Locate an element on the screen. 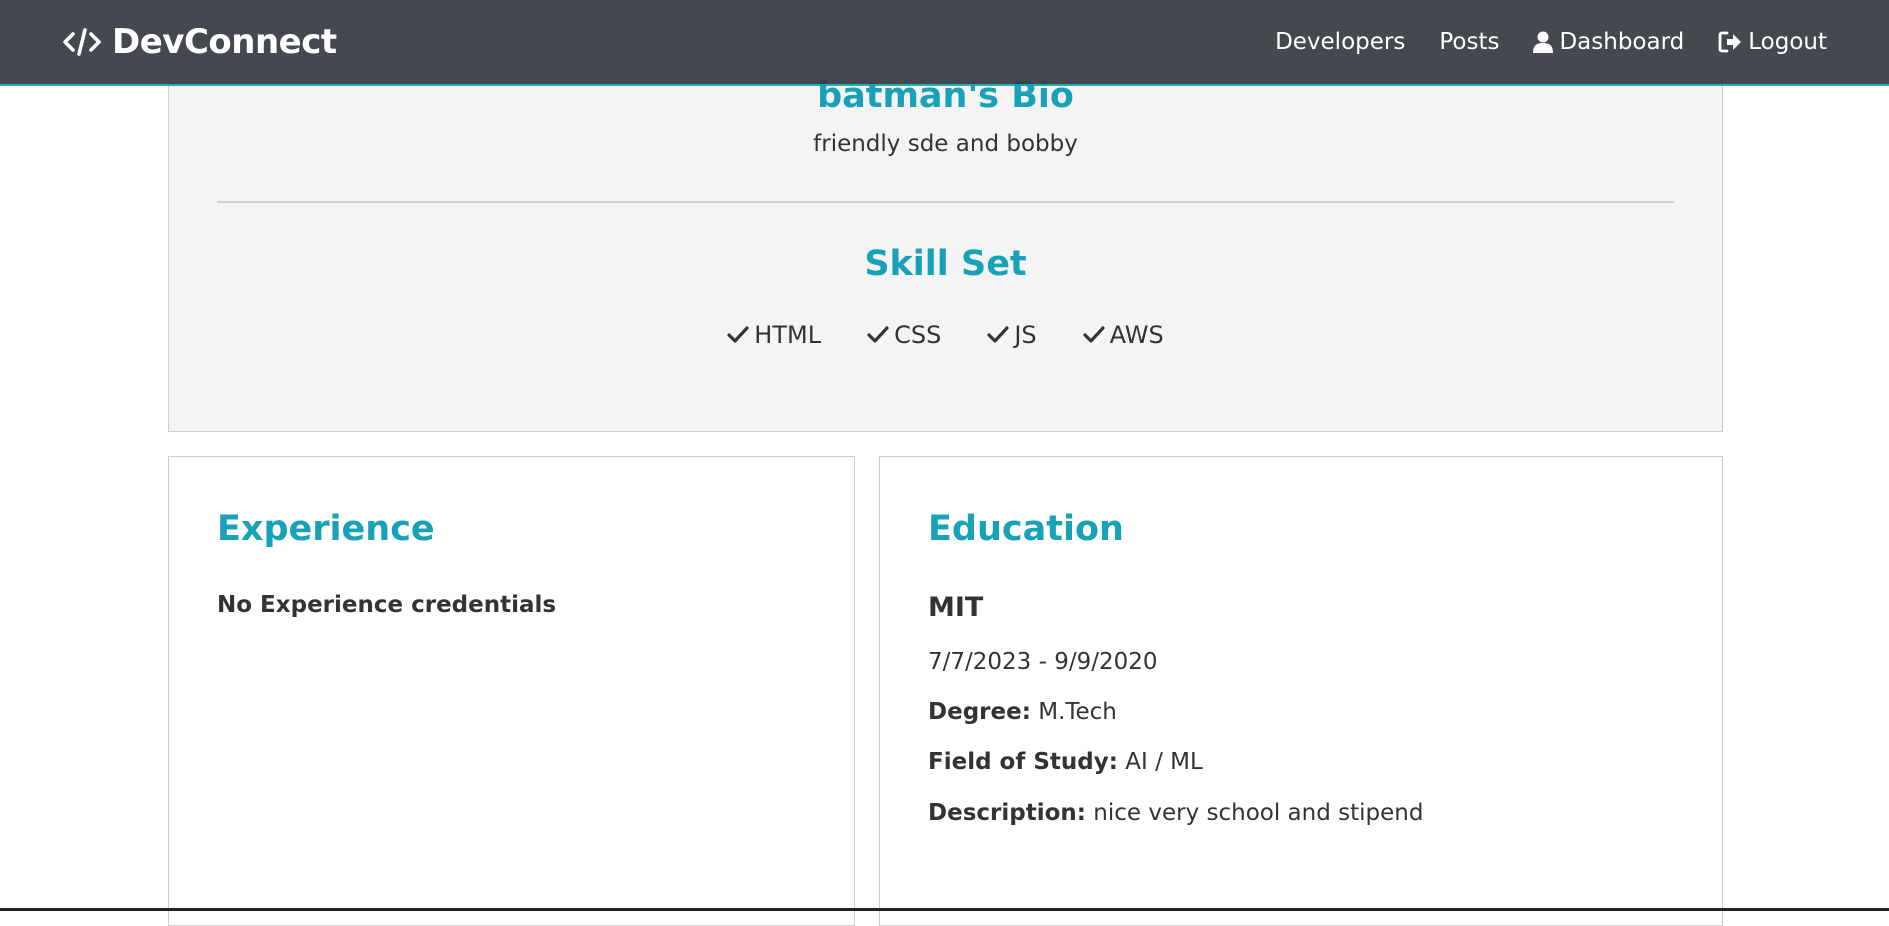  skill-item: HTML is located at coordinates (774, 335).